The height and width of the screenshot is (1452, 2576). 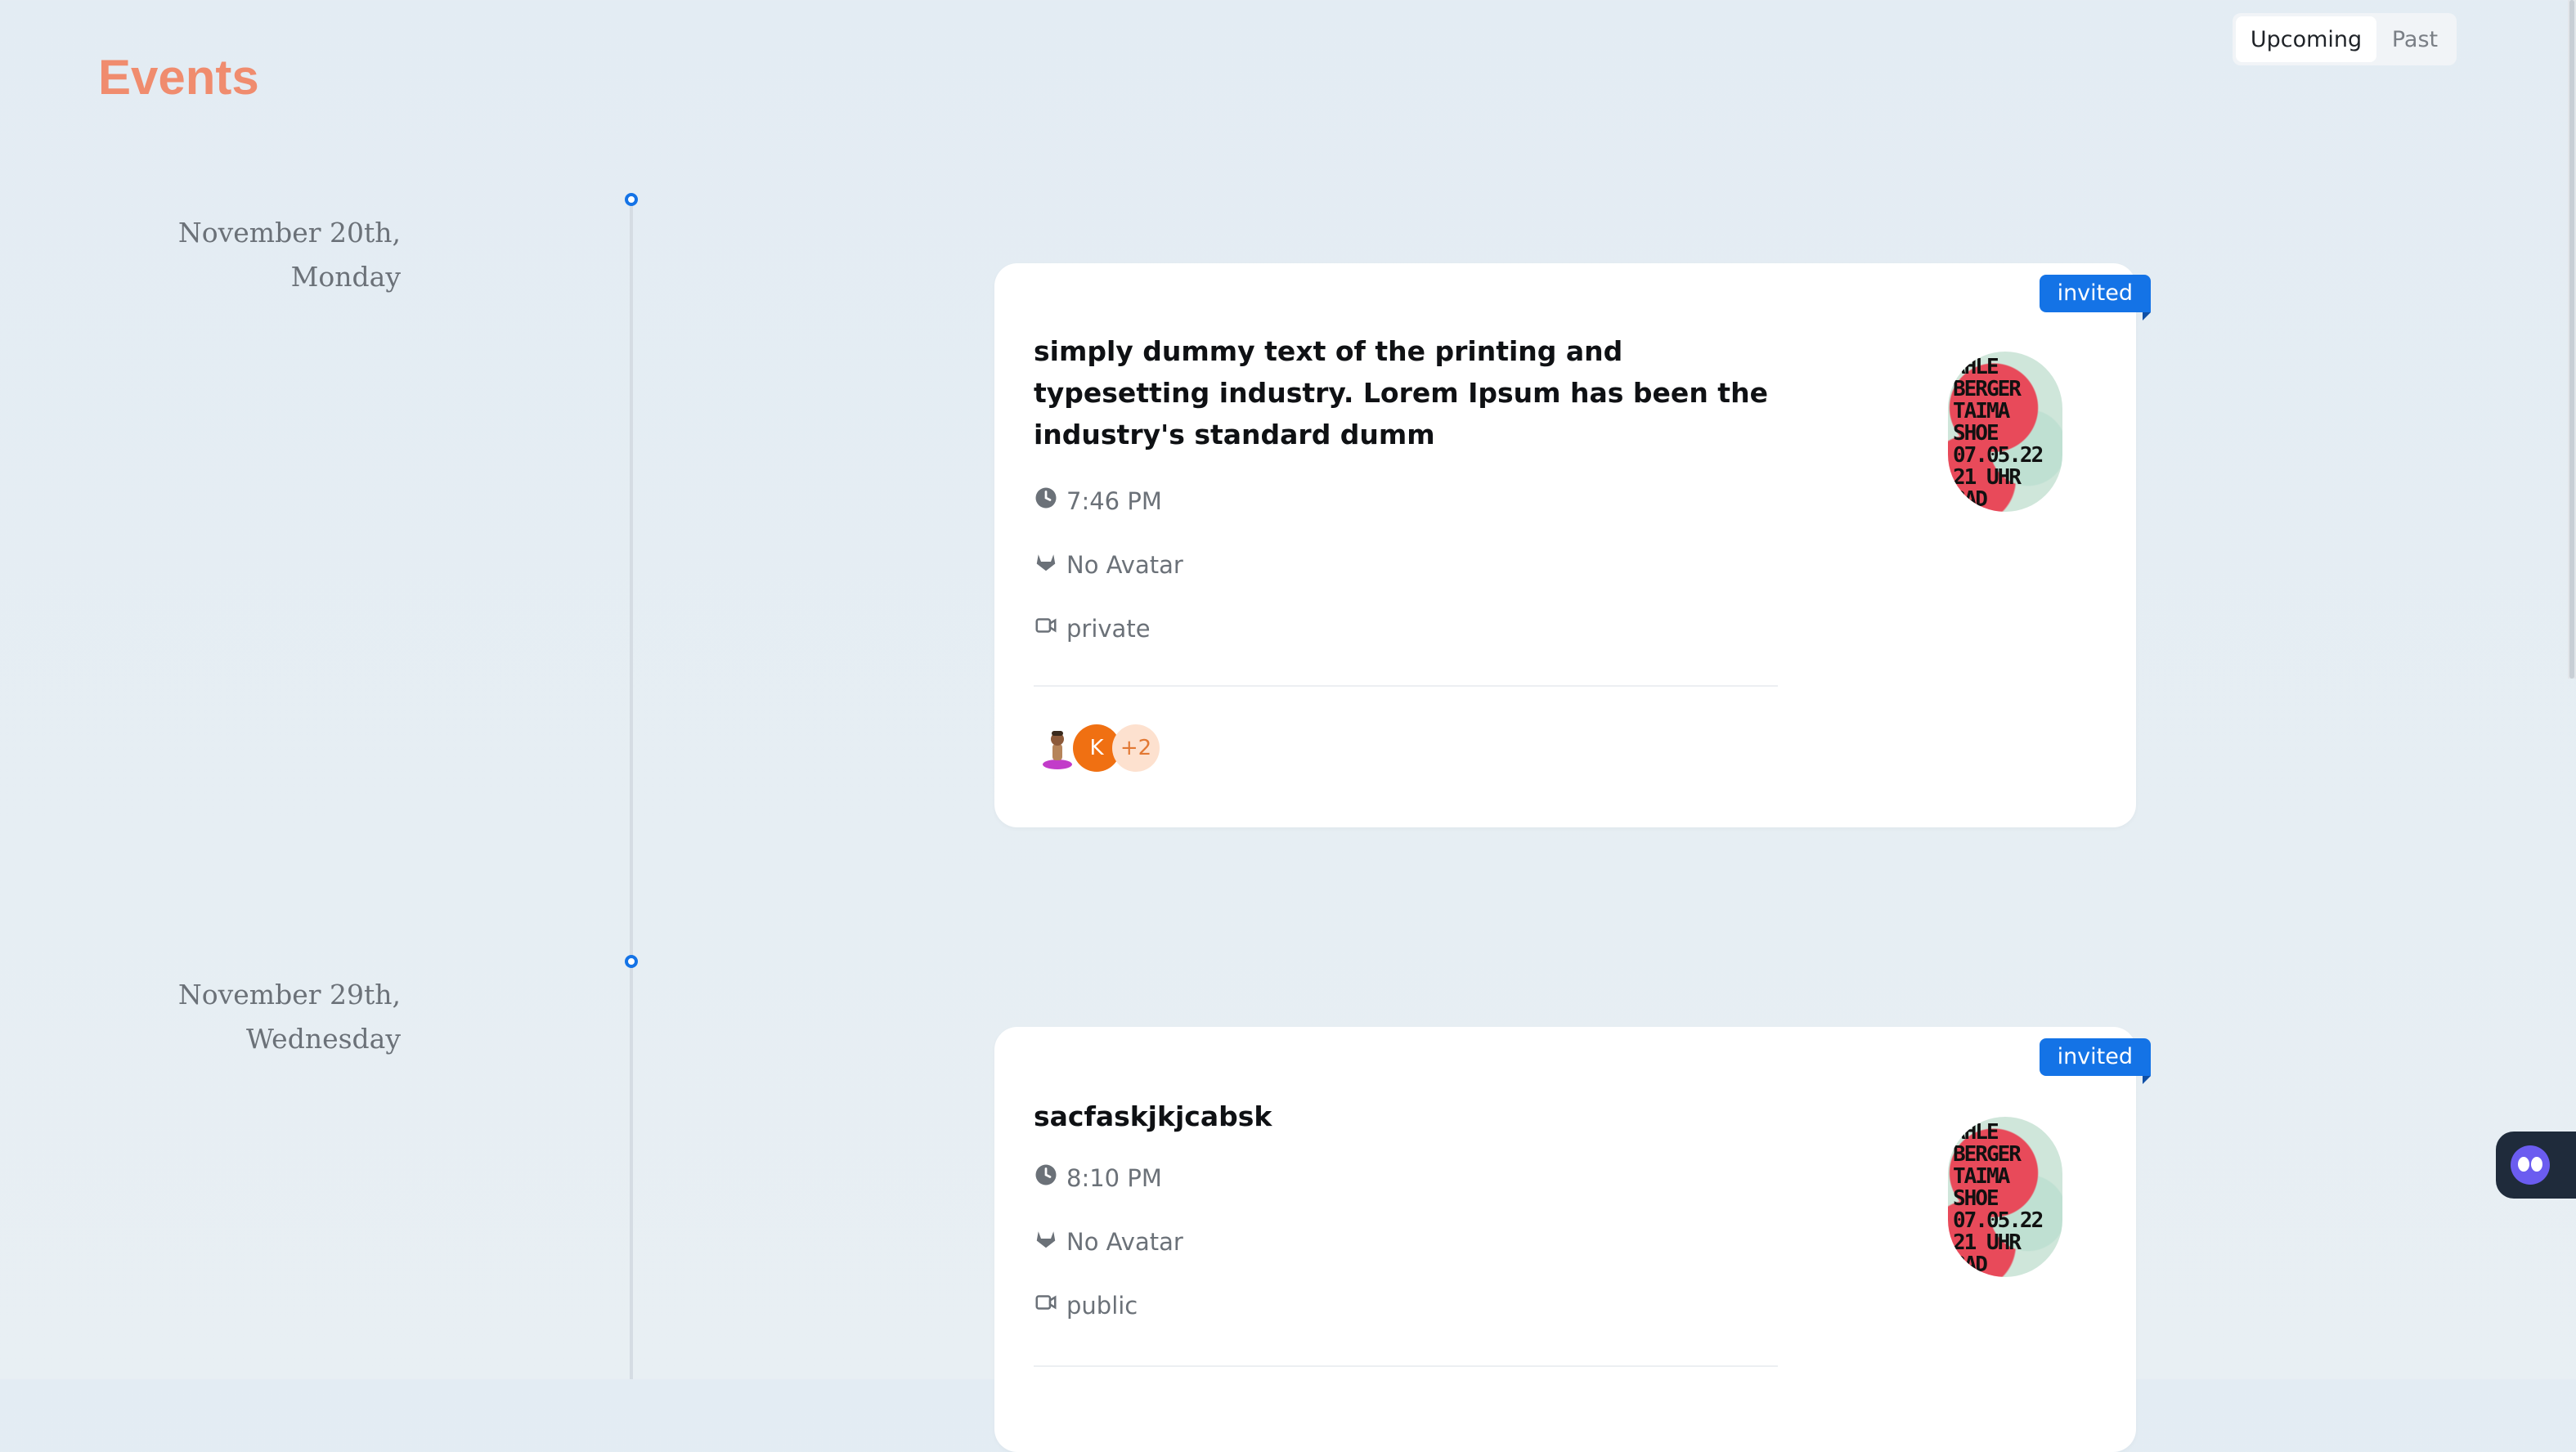 I want to click on scrollbar-thumb, so click(x=2571, y=339).